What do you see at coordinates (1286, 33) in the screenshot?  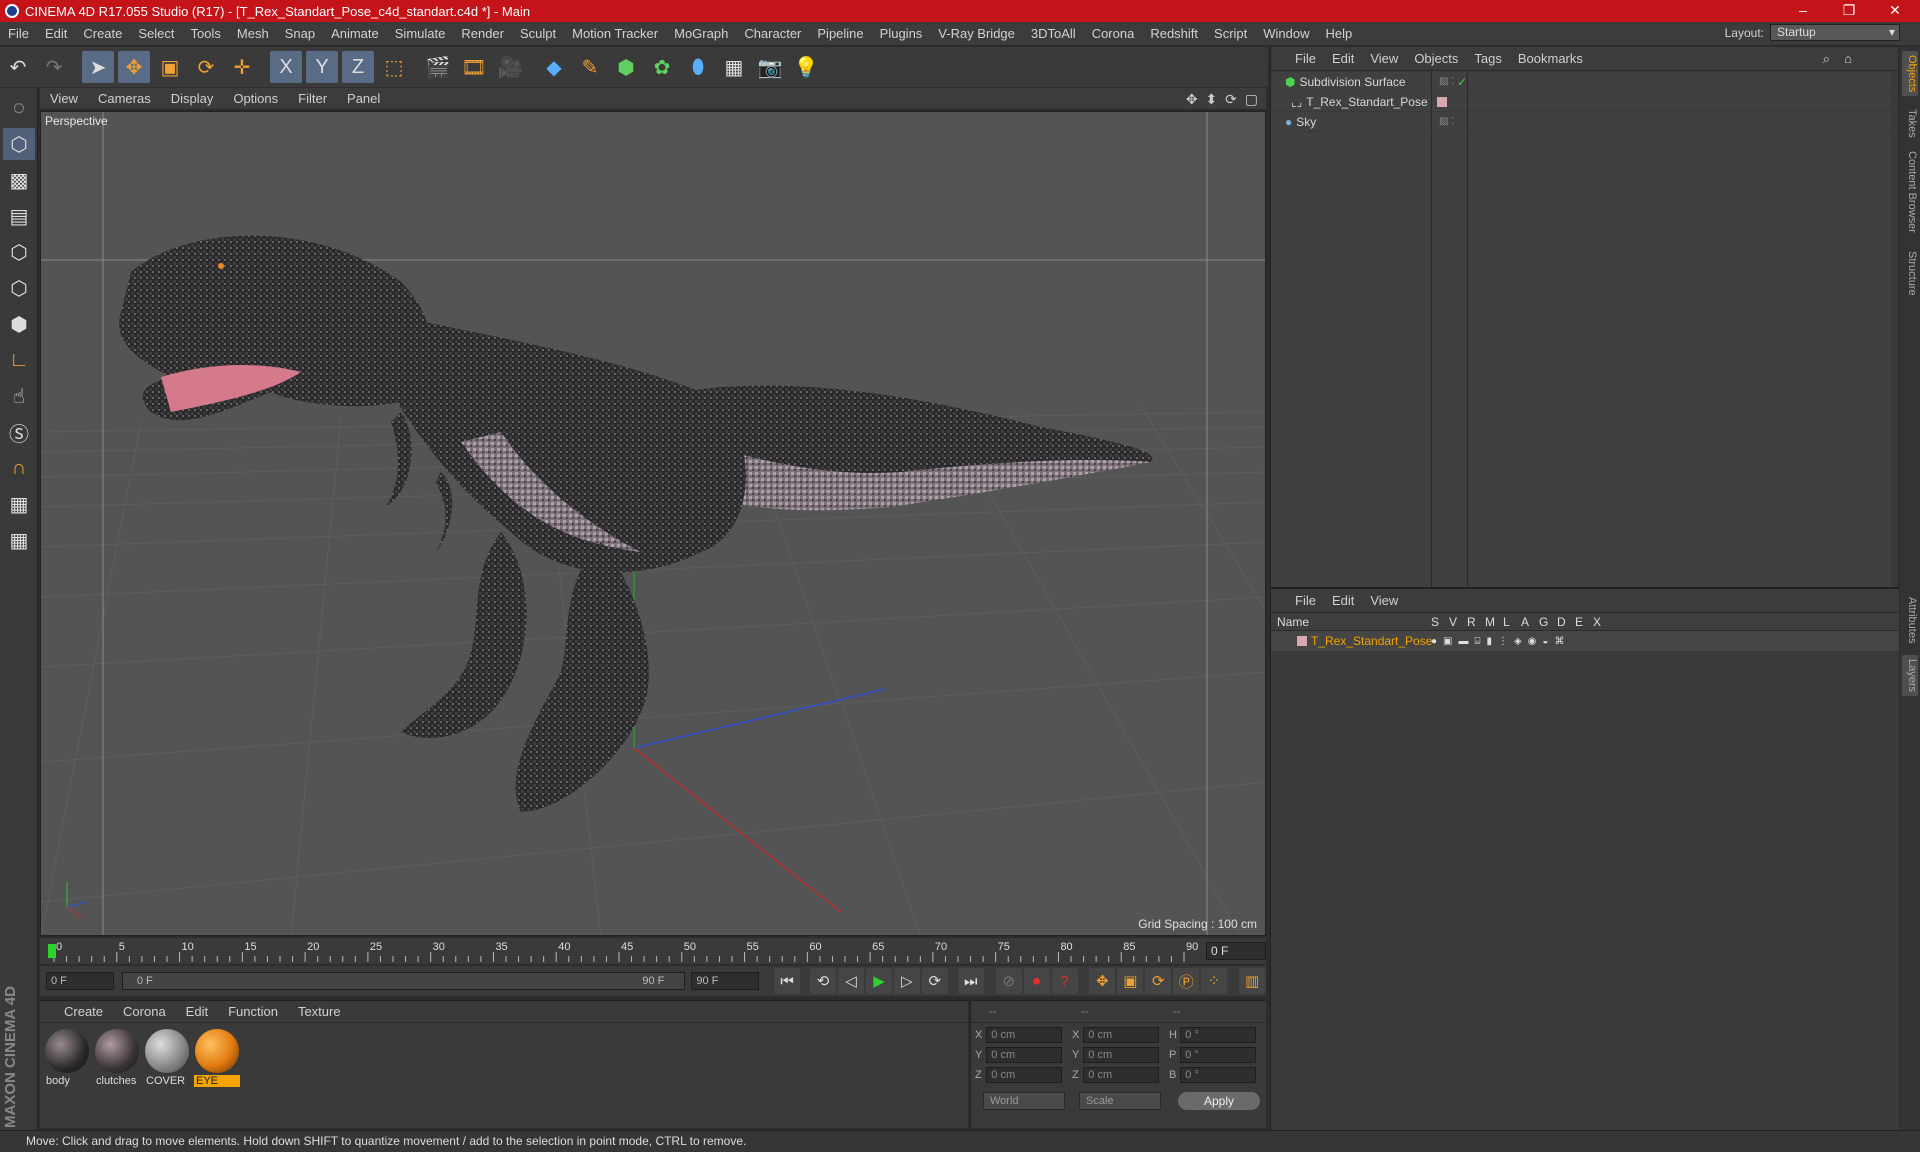 I see `menu-window: Window` at bounding box center [1286, 33].